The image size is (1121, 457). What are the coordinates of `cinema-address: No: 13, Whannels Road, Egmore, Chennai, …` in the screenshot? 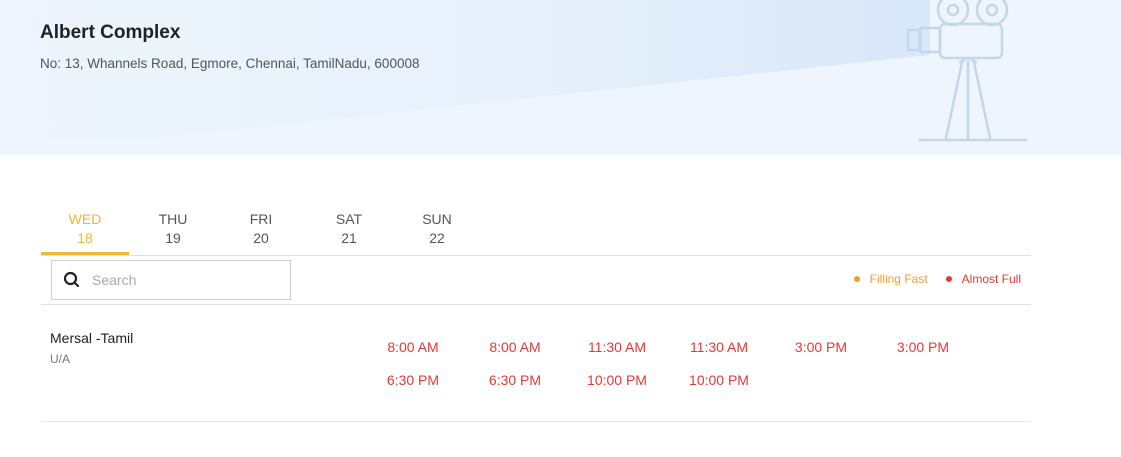 It's located at (230, 63).